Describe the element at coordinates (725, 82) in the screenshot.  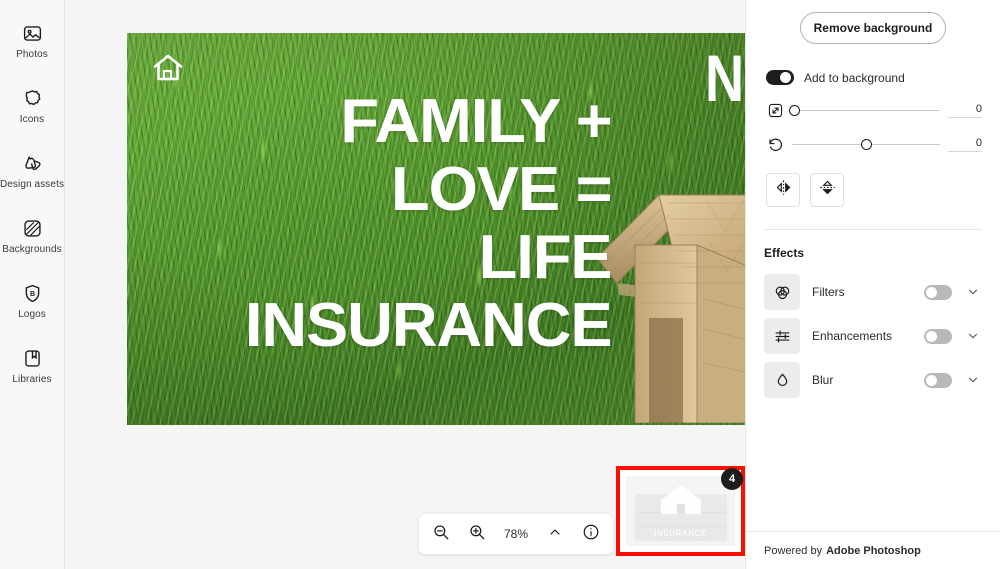
I see `cropped-letter: N` at that location.